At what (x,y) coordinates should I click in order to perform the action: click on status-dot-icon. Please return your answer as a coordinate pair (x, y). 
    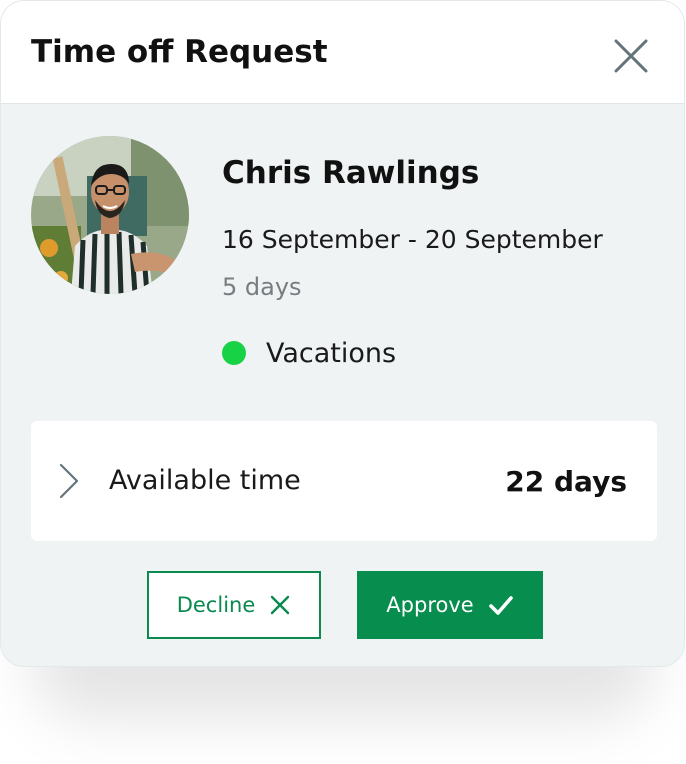
    Looking at the image, I should click on (234, 353).